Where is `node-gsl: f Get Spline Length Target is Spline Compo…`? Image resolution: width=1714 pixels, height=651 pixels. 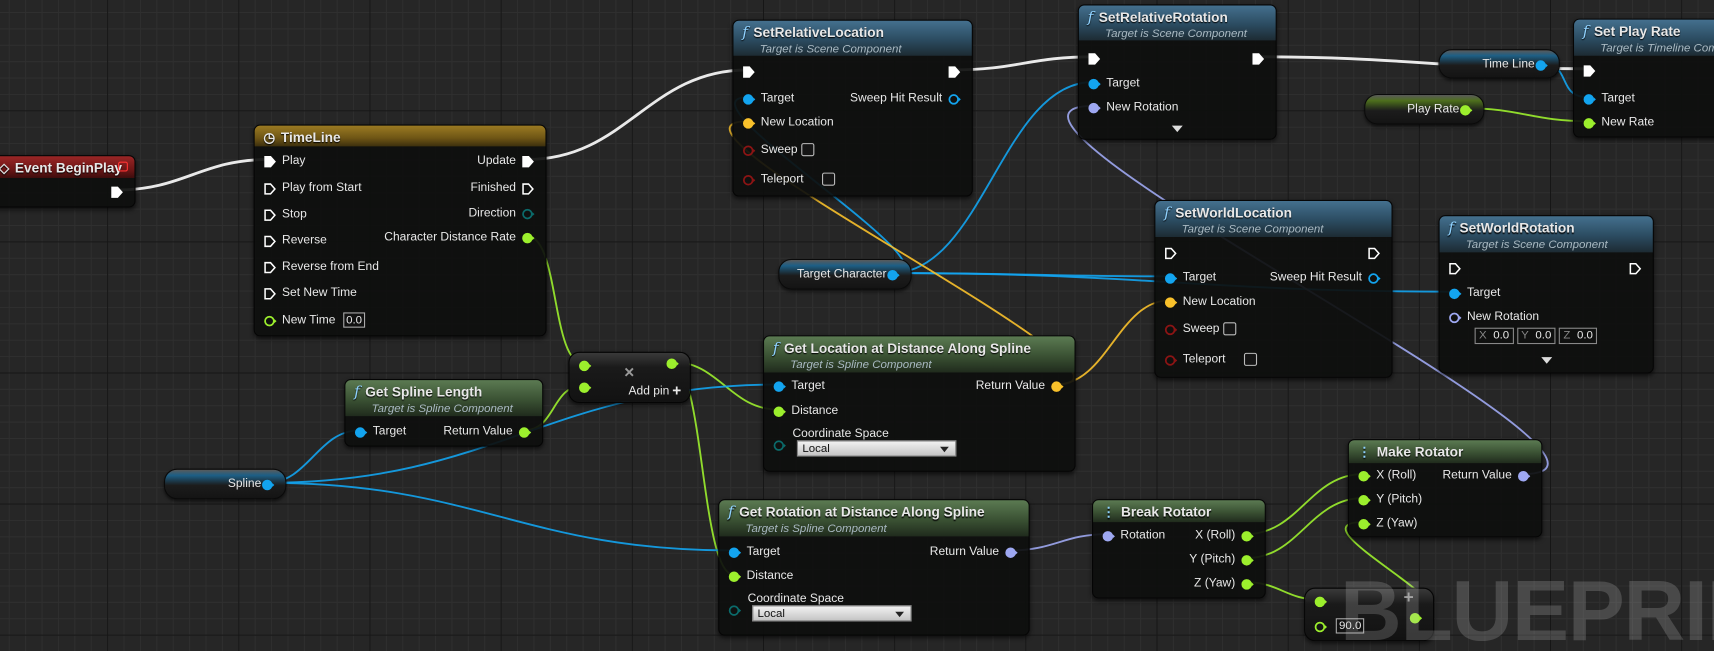
node-gsl: f Get Spline Length Target is Spline Compo… is located at coordinates (444, 413).